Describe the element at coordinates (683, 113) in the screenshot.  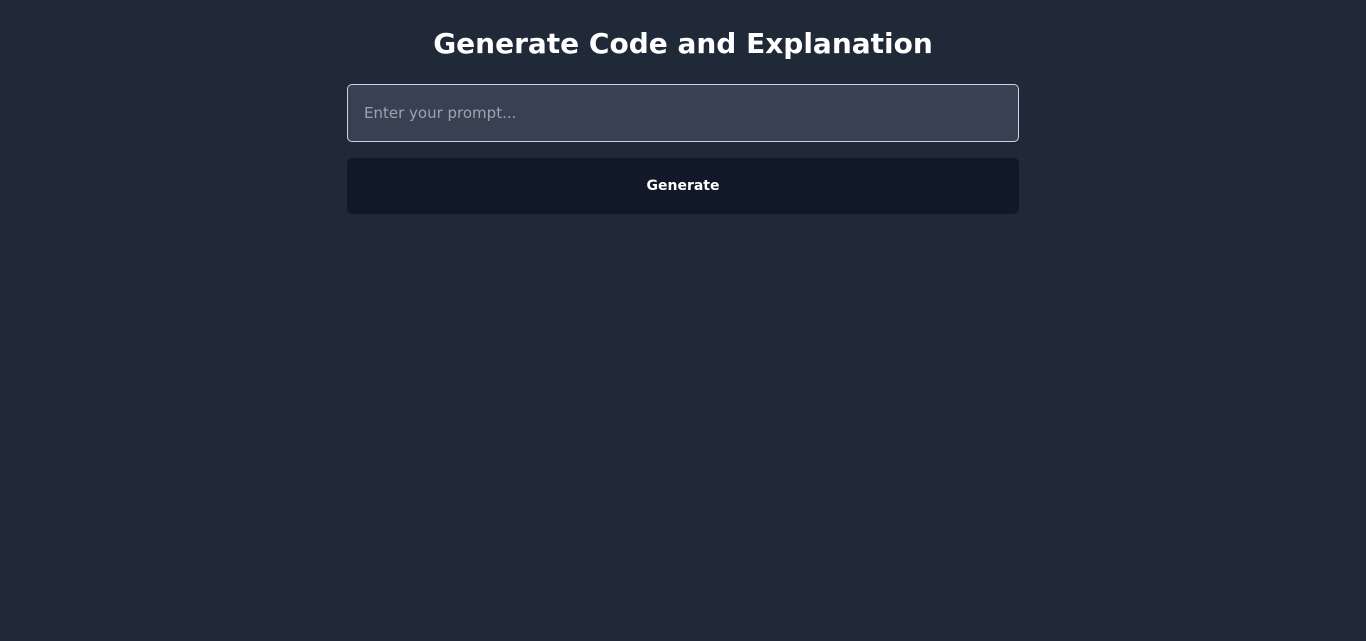
I see `prompt-input` at that location.